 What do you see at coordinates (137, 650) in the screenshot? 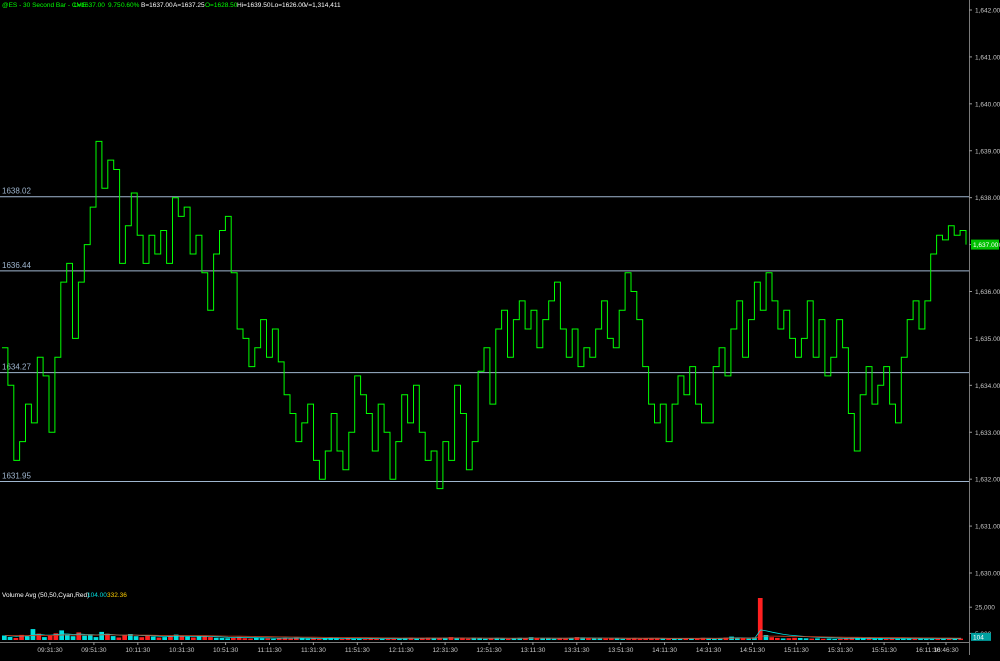
I see `time-axis-tick-label: 10:11:30` at bounding box center [137, 650].